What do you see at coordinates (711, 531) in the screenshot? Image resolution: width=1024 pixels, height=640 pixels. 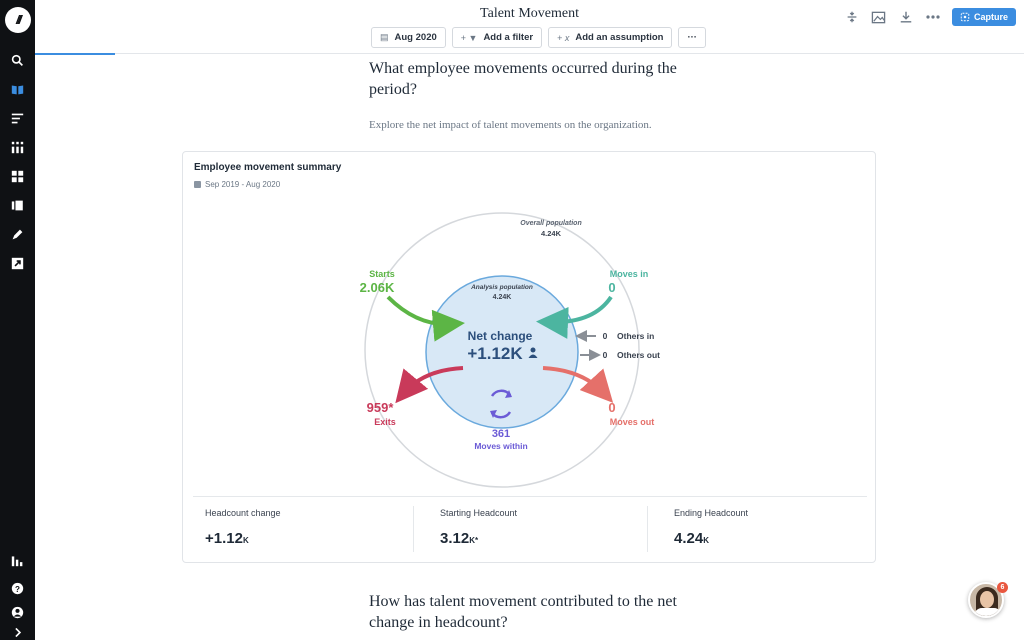 I see `ending-headcount-stat: Ending Headcount 4.24K` at bounding box center [711, 531].